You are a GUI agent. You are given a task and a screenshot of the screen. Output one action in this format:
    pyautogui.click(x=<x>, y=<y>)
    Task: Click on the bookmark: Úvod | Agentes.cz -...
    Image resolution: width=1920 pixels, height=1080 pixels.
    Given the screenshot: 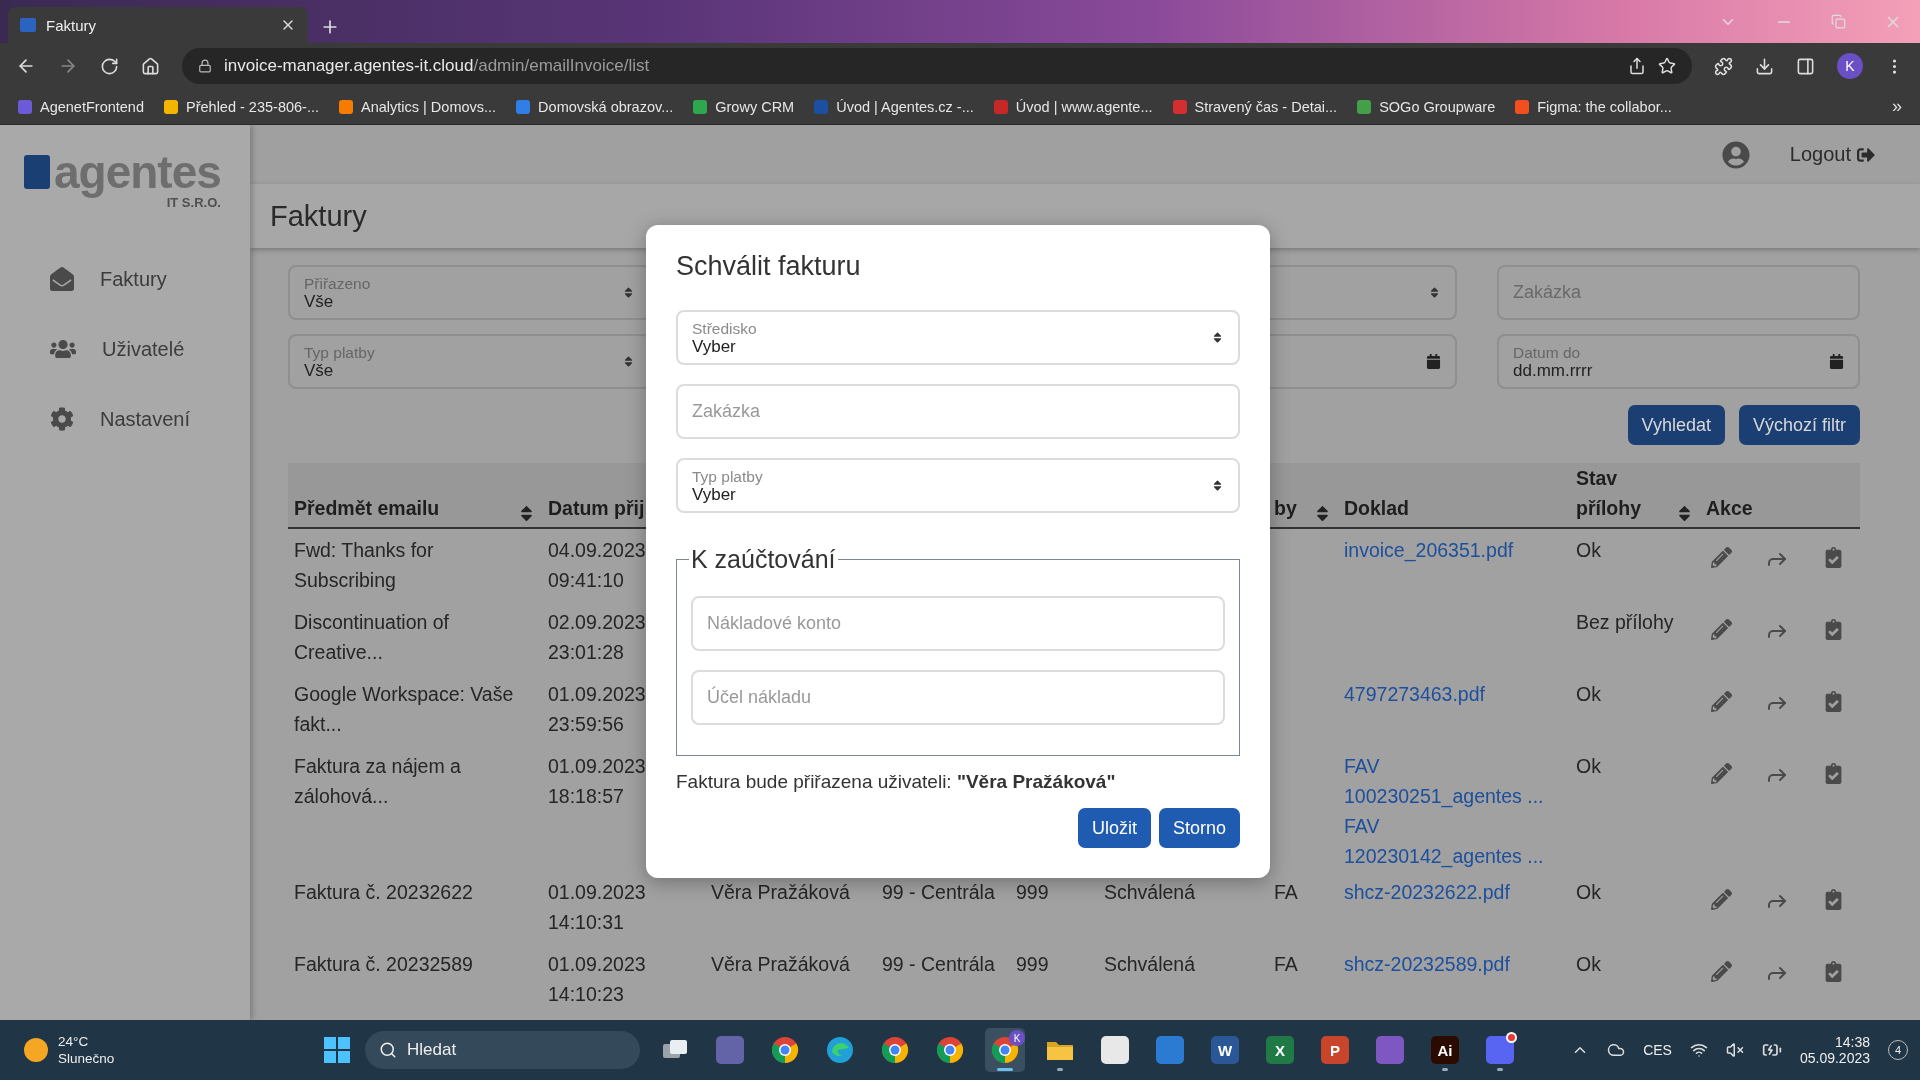 What is the action you would take?
    pyautogui.click(x=894, y=106)
    